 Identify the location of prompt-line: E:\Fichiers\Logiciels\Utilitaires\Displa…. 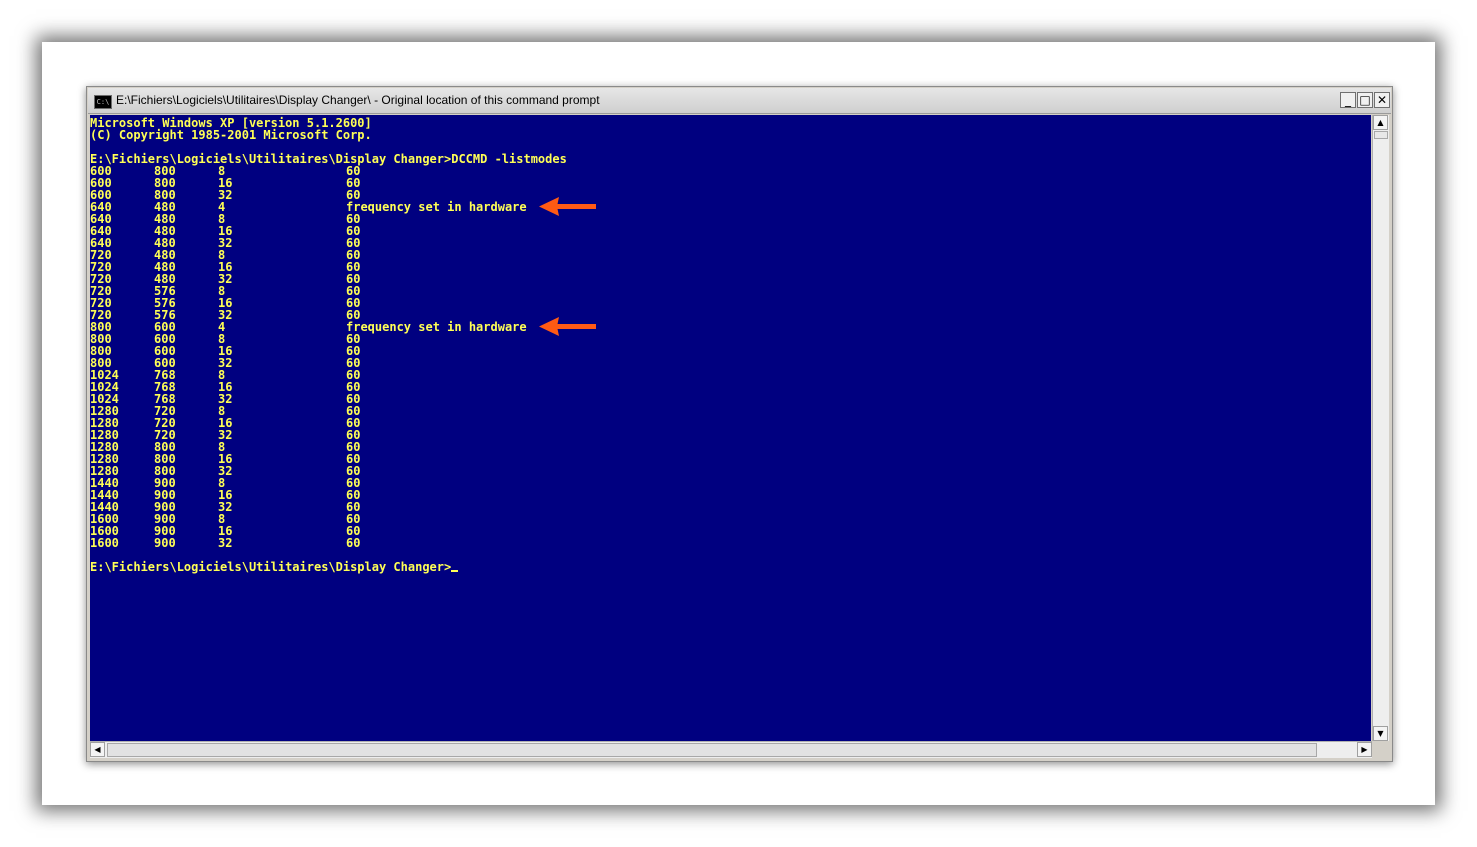
(328, 567).